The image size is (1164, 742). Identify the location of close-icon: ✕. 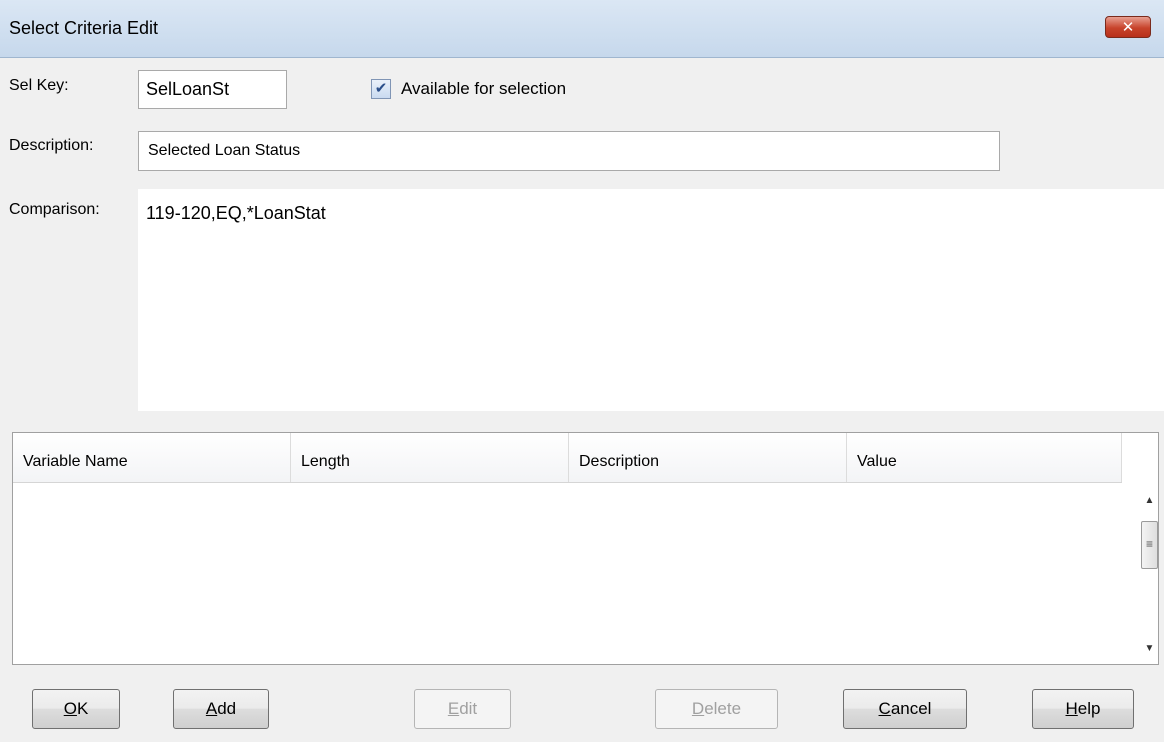
(1128, 27).